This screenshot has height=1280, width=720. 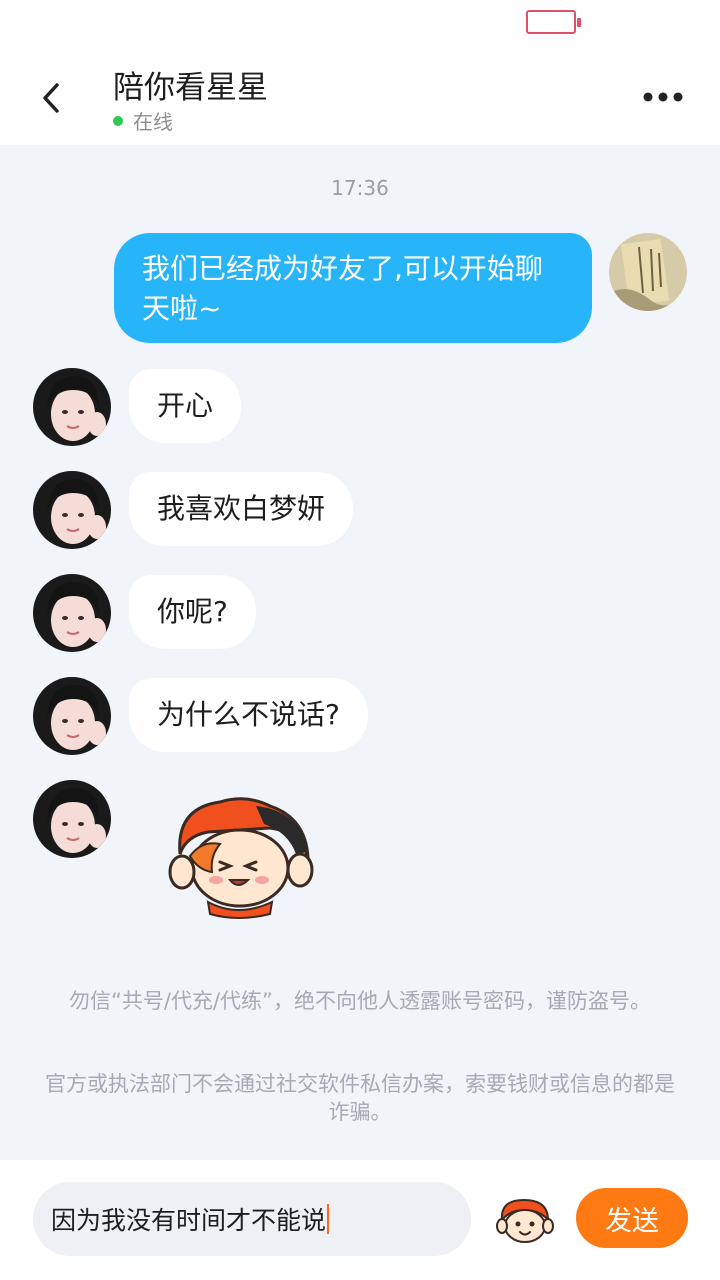 I want to click on message-bubble-incoming: 为什么不说话?, so click(x=248, y=715).